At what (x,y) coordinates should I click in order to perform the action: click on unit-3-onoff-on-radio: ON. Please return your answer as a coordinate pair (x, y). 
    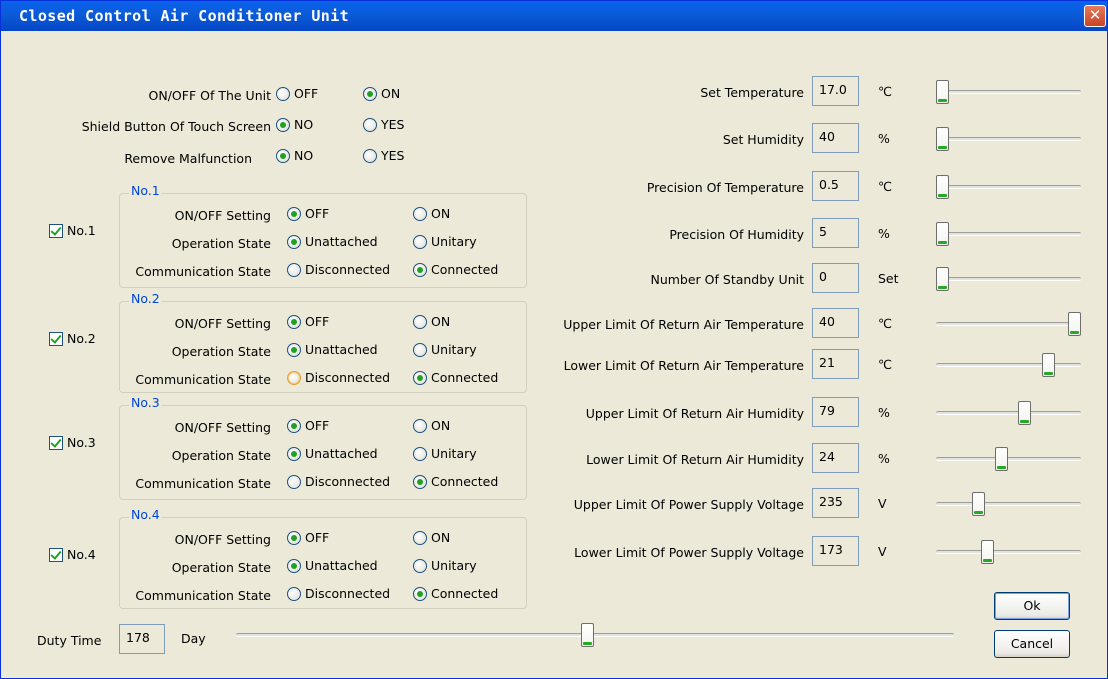
    Looking at the image, I should click on (431, 425).